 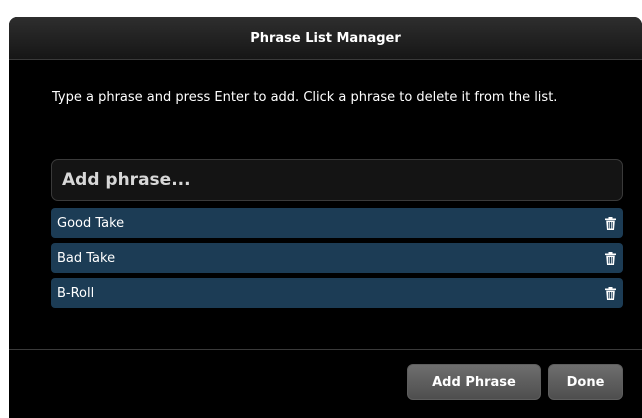 What do you see at coordinates (337, 180) in the screenshot?
I see `add-phrase-input` at bounding box center [337, 180].